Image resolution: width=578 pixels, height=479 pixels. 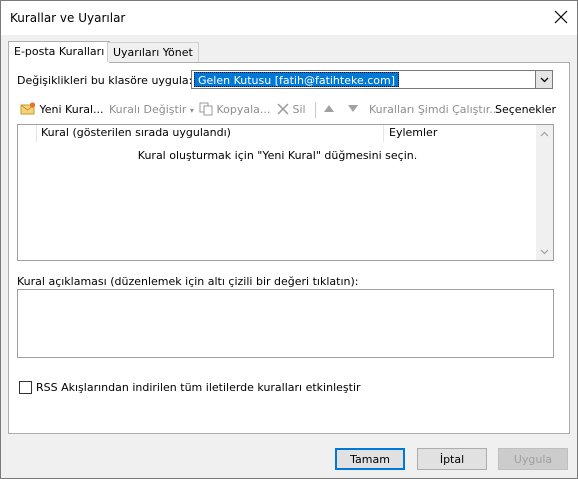 What do you see at coordinates (285, 323) in the screenshot?
I see `rule-description-box` at bounding box center [285, 323].